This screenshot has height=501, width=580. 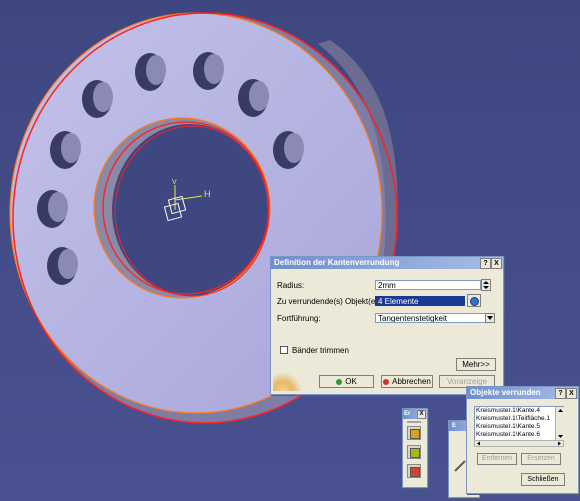 I want to click on objects-field: 4 Elemente, so click(x=420, y=301).